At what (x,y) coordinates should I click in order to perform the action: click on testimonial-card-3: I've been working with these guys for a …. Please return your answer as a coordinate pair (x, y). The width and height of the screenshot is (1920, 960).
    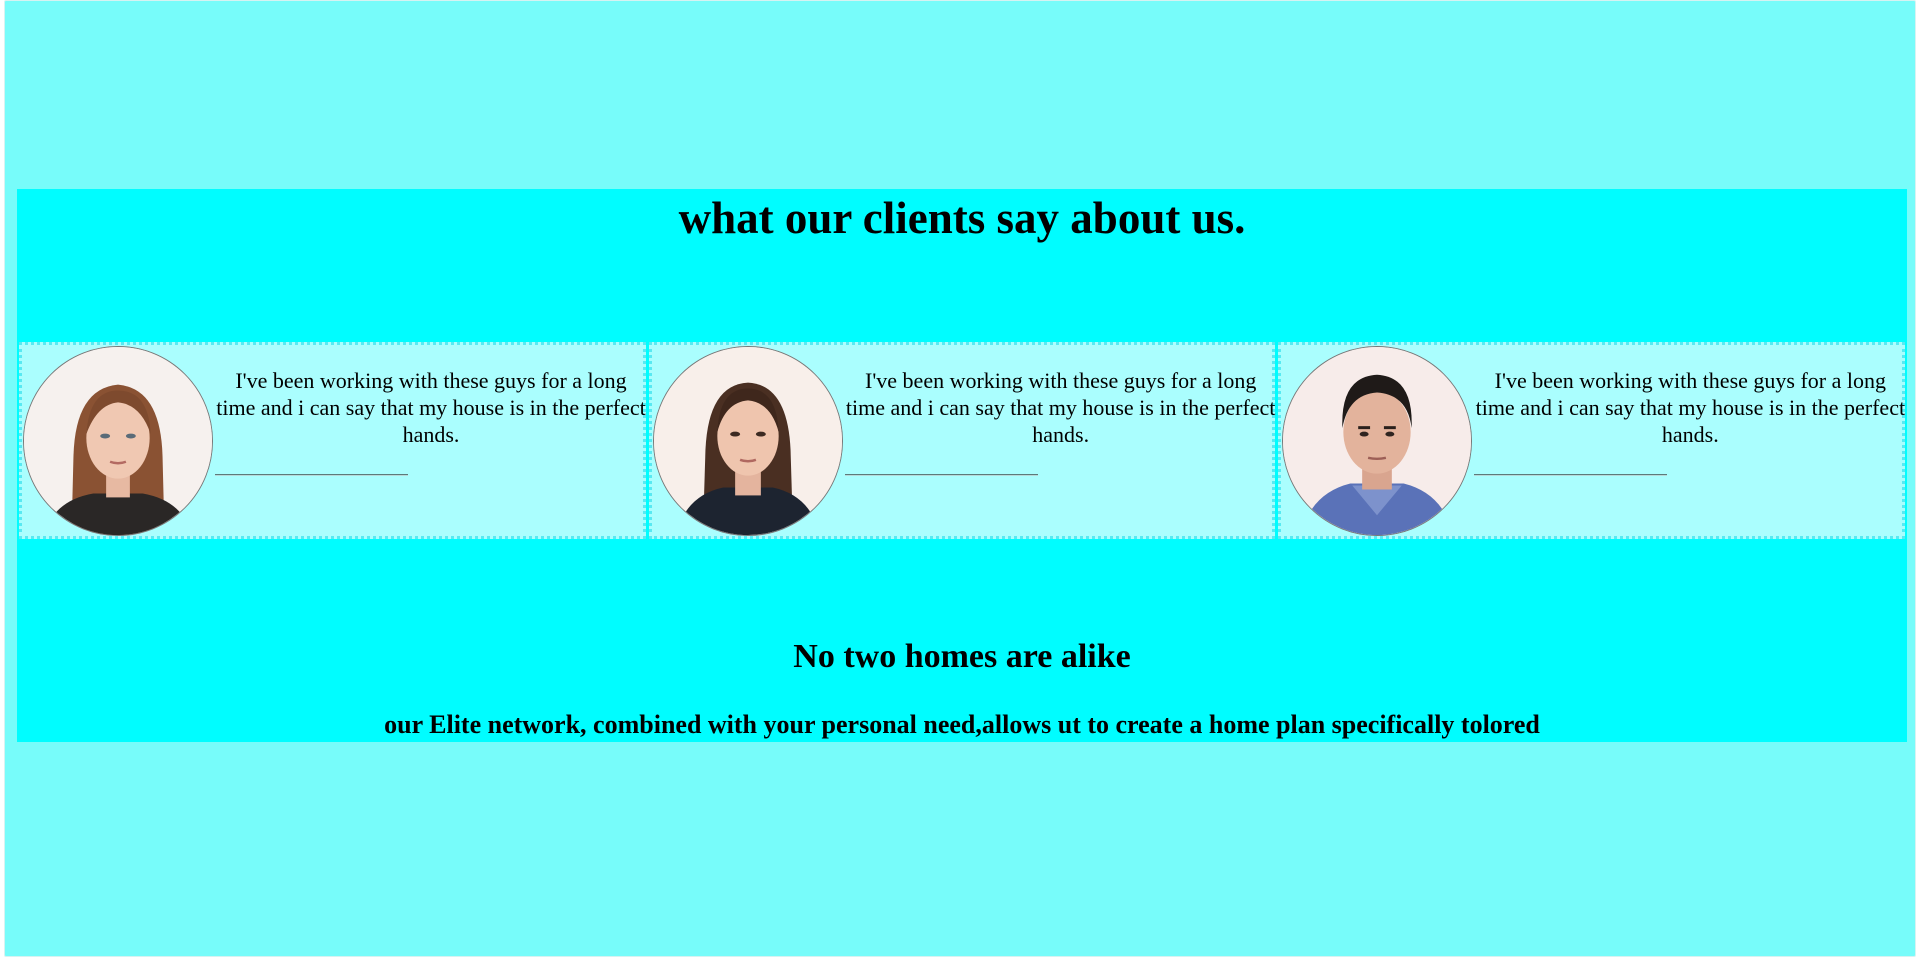
    Looking at the image, I should click on (1591, 440).